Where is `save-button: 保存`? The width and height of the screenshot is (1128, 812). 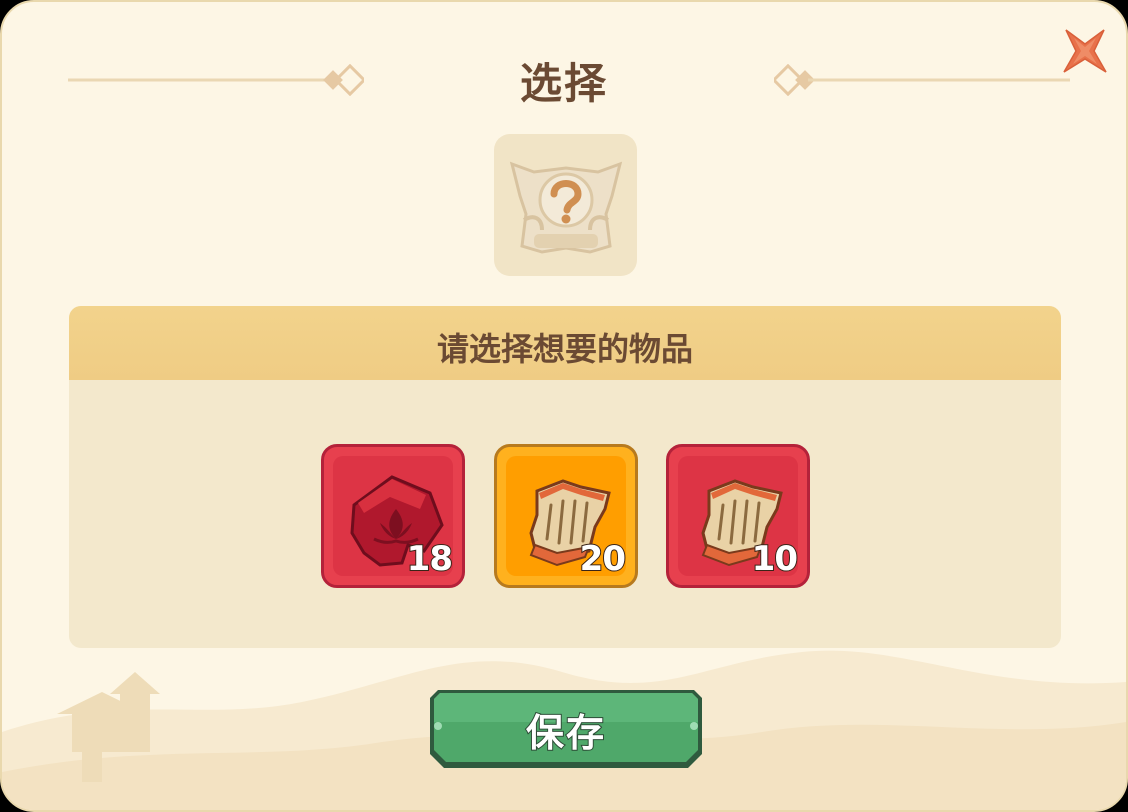 save-button: 保存 is located at coordinates (566, 729).